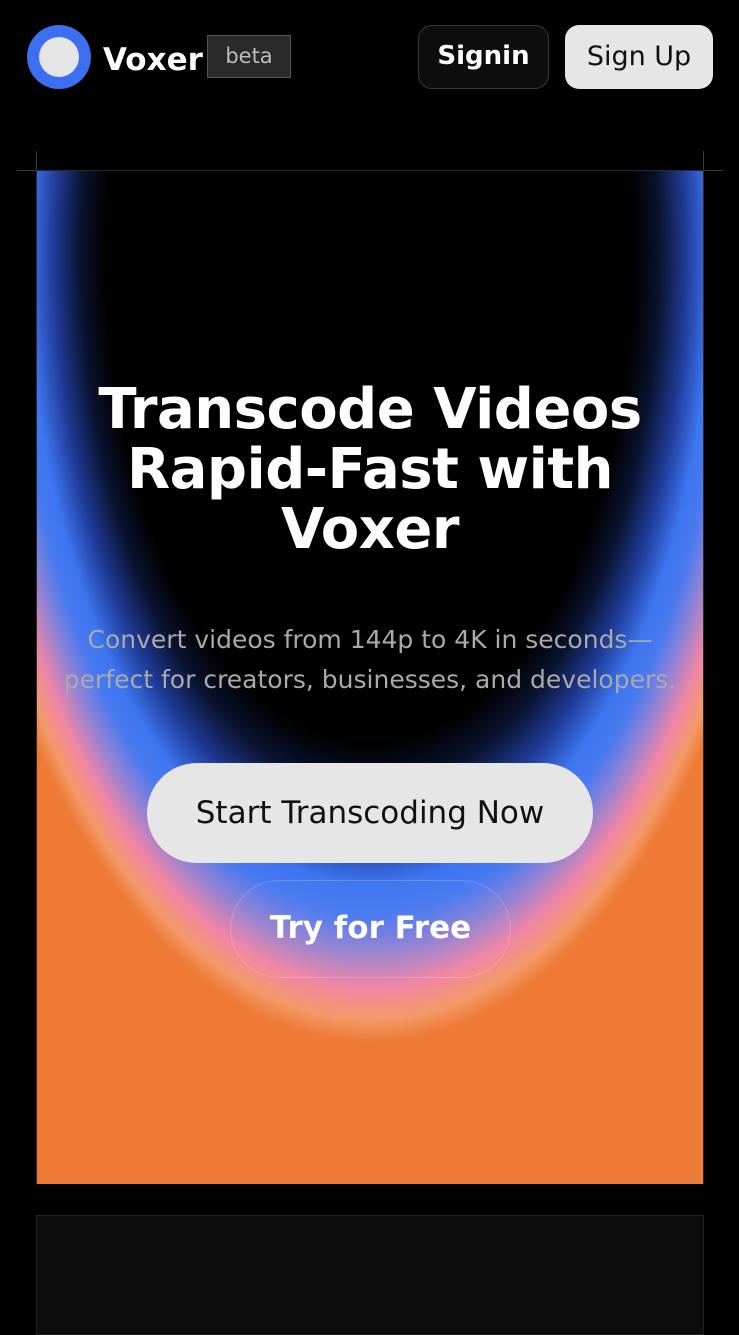  Describe the element at coordinates (483, 57) in the screenshot. I see `signin-button: Signin` at that location.